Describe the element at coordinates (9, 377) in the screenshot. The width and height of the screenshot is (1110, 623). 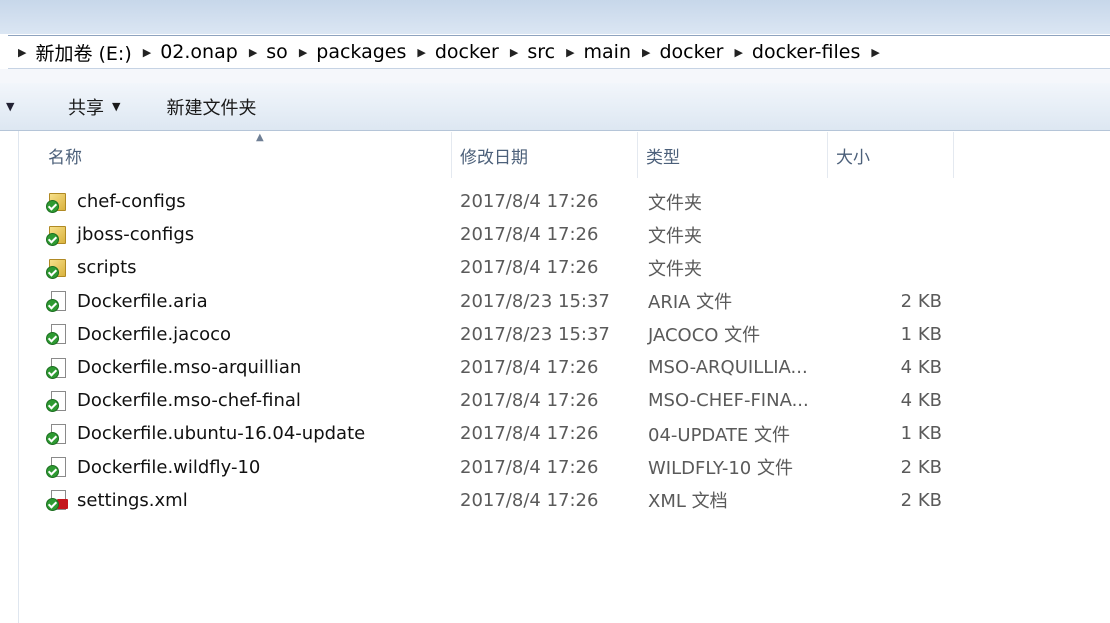
I see `navigation-pane-edge` at that location.